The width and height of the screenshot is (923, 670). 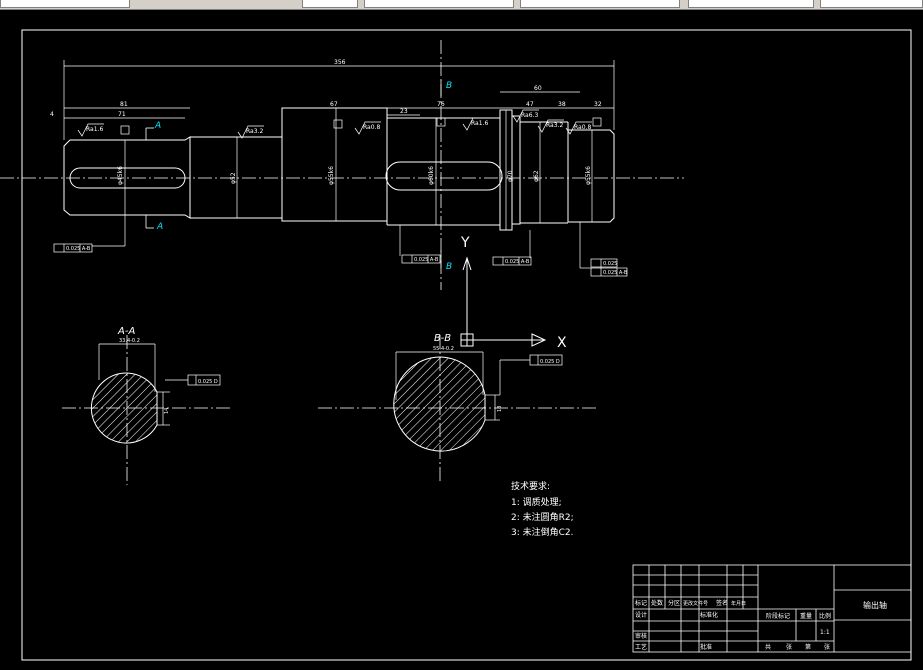 I want to click on section-bb-view: B-B 55.4-0.2 18 0.025 D, so click(x=478, y=392).